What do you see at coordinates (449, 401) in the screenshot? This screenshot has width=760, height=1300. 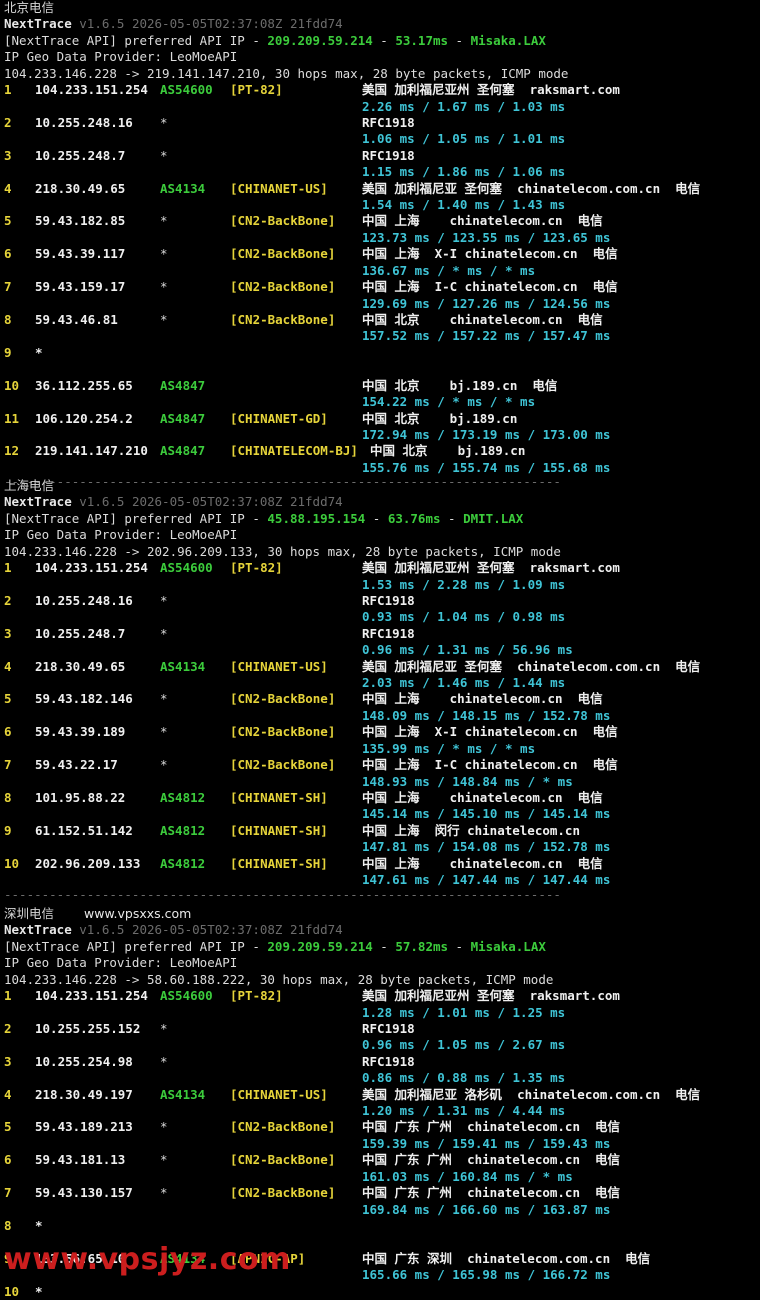 I see `hop-rtt: 154.22 ms / * ms / * ms` at bounding box center [449, 401].